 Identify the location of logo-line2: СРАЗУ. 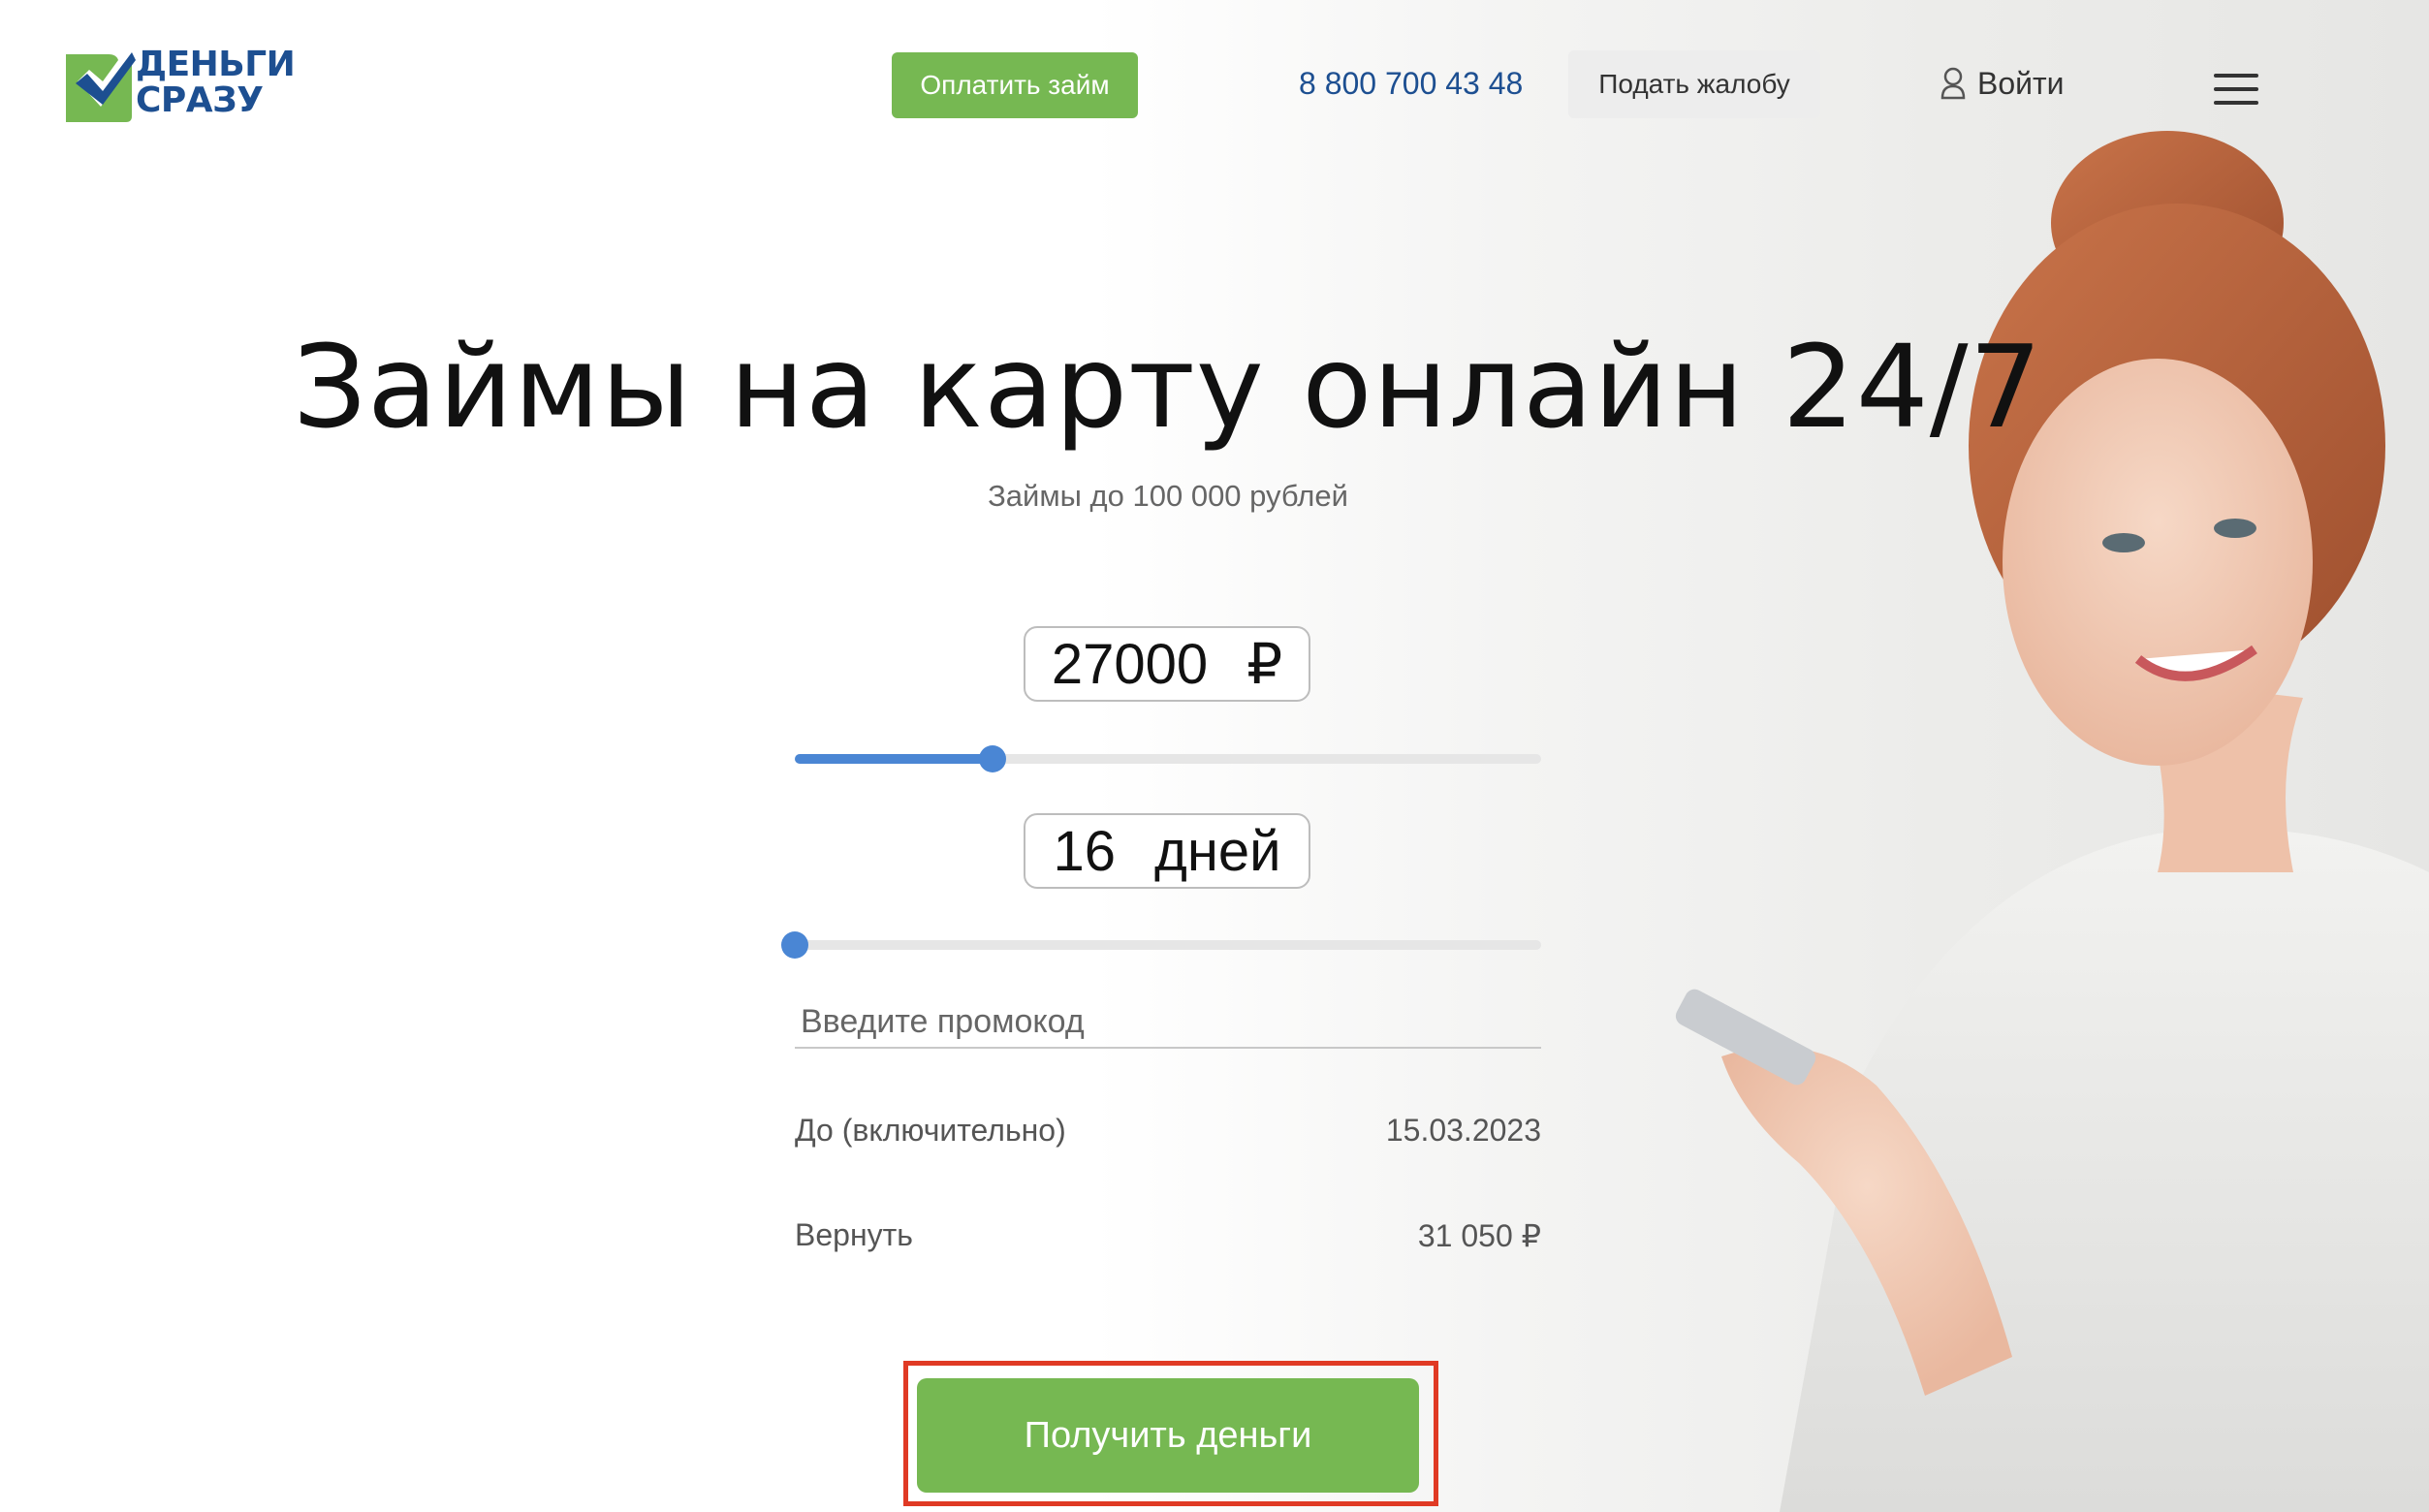
(200, 100).